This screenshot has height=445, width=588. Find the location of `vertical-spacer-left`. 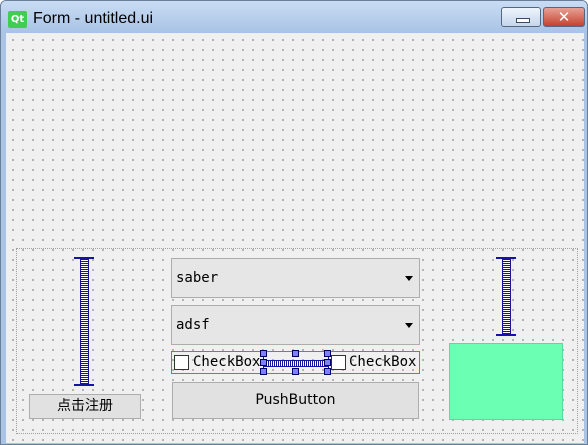

vertical-spacer-left is located at coordinates (84, 321).